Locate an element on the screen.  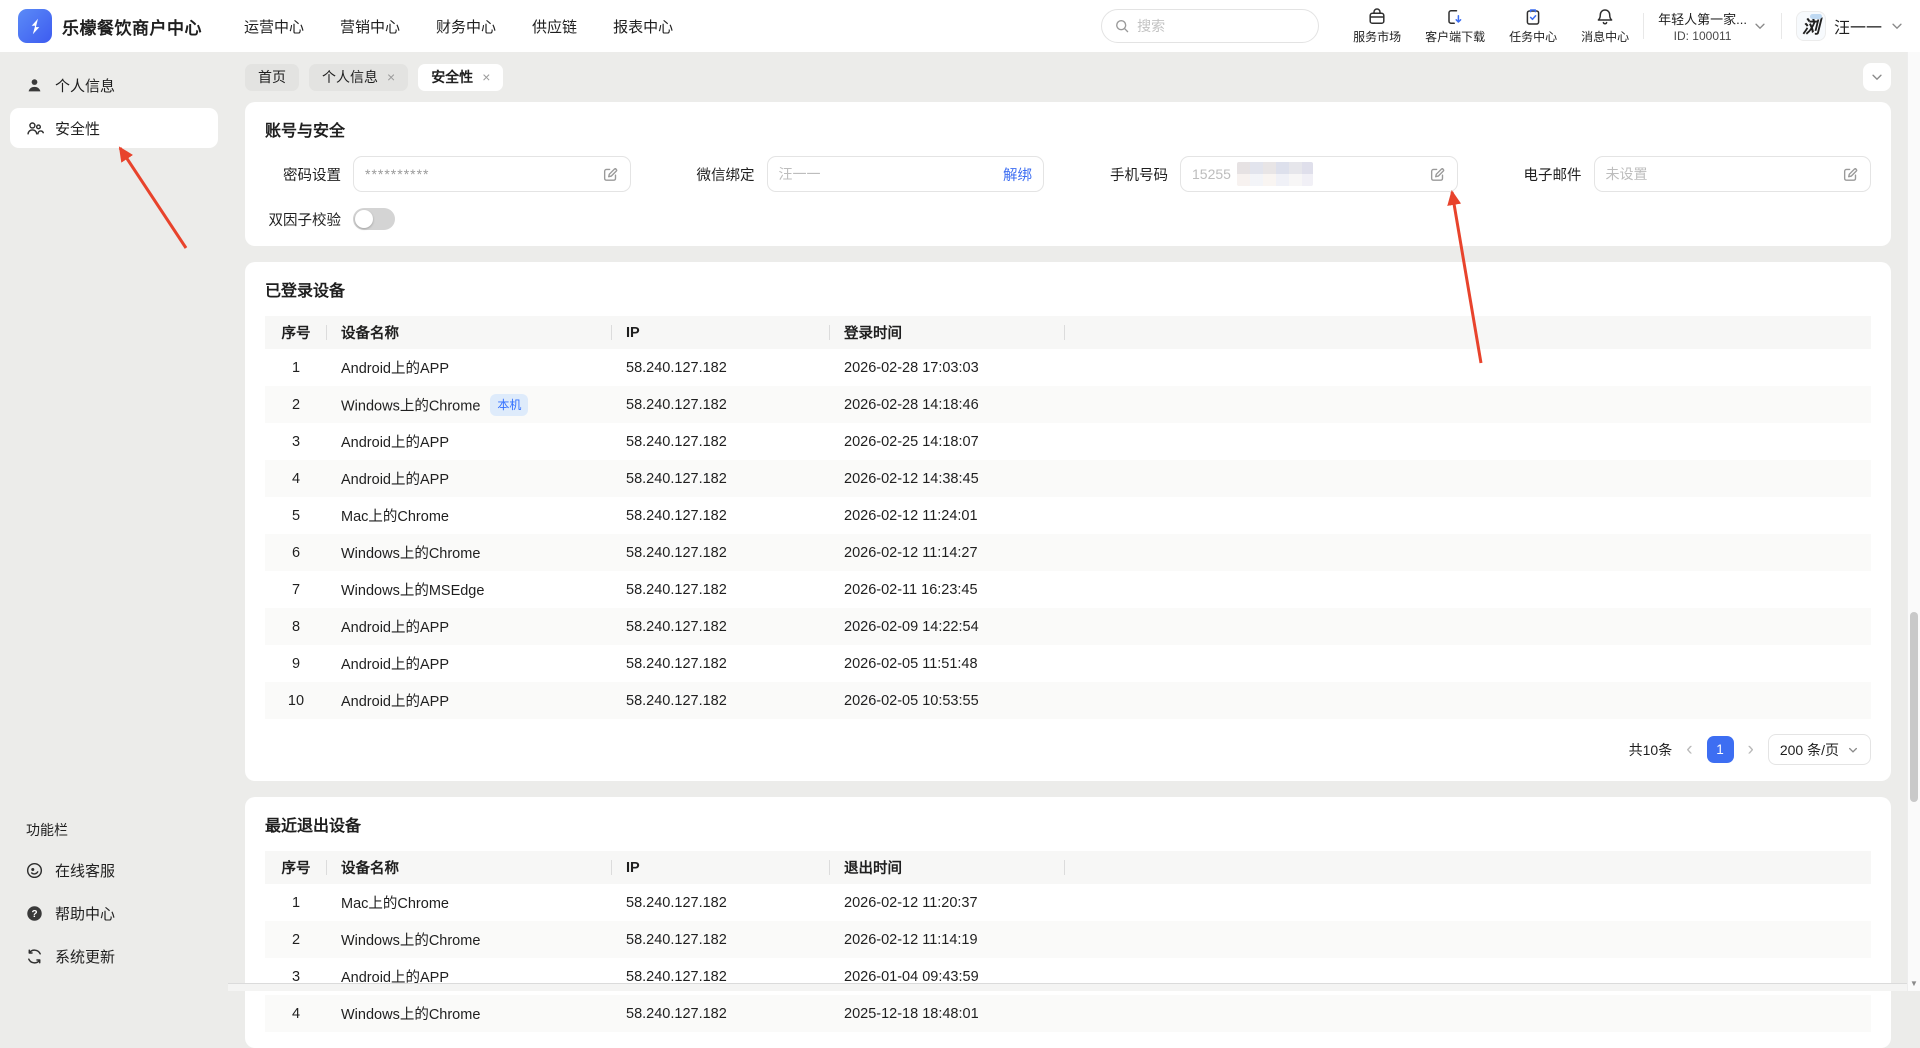
prev-page-icon: ‹ is located at coordinates (1689, 749).